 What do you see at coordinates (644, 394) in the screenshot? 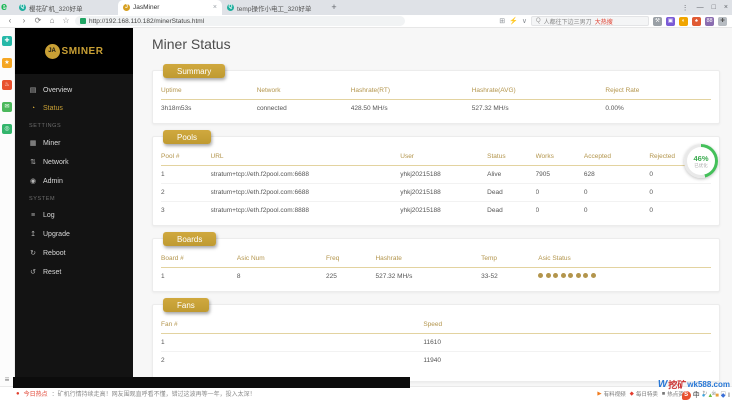
I see `statusbar-deals-item: ◆ 每日特卖` at bounding box center [644, 394].